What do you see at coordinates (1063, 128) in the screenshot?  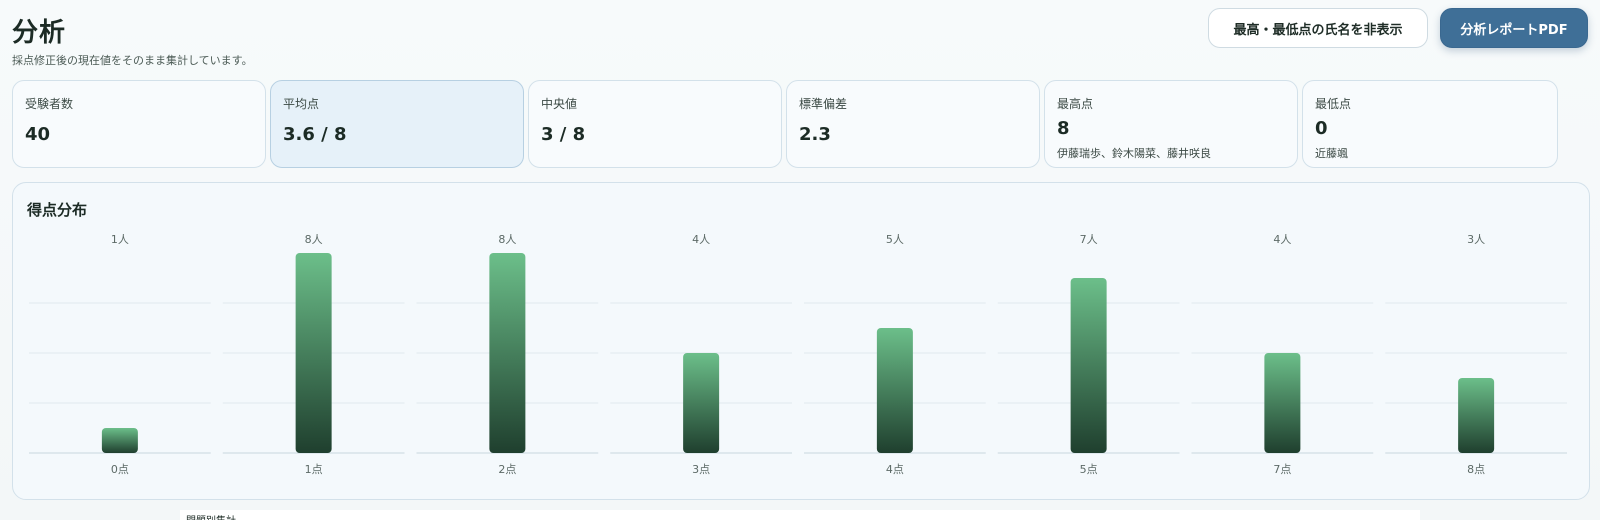 I see `stat-value: 8` at bounding box center [1063, 128].